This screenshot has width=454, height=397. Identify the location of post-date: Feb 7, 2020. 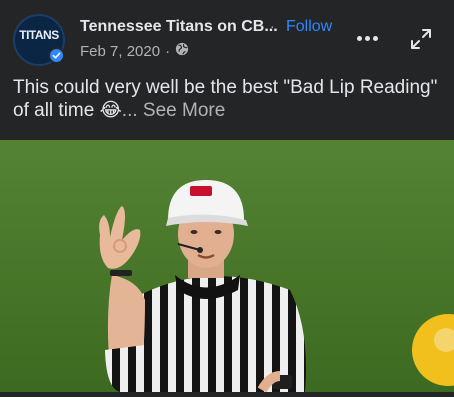
(120, 51).